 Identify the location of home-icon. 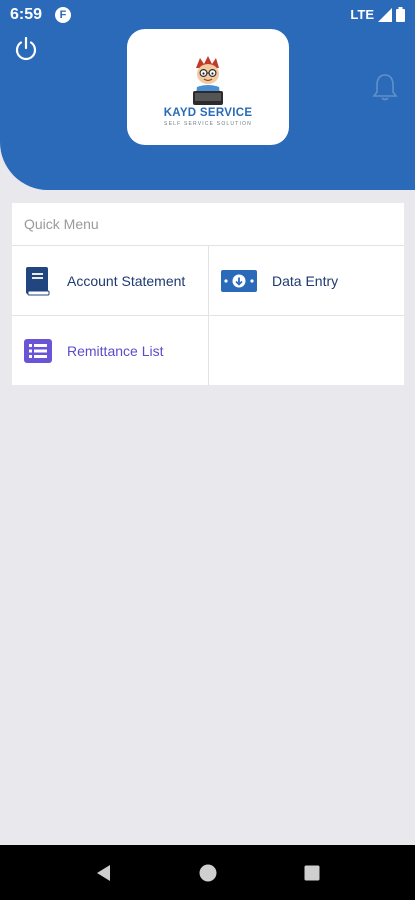
(208, 873).